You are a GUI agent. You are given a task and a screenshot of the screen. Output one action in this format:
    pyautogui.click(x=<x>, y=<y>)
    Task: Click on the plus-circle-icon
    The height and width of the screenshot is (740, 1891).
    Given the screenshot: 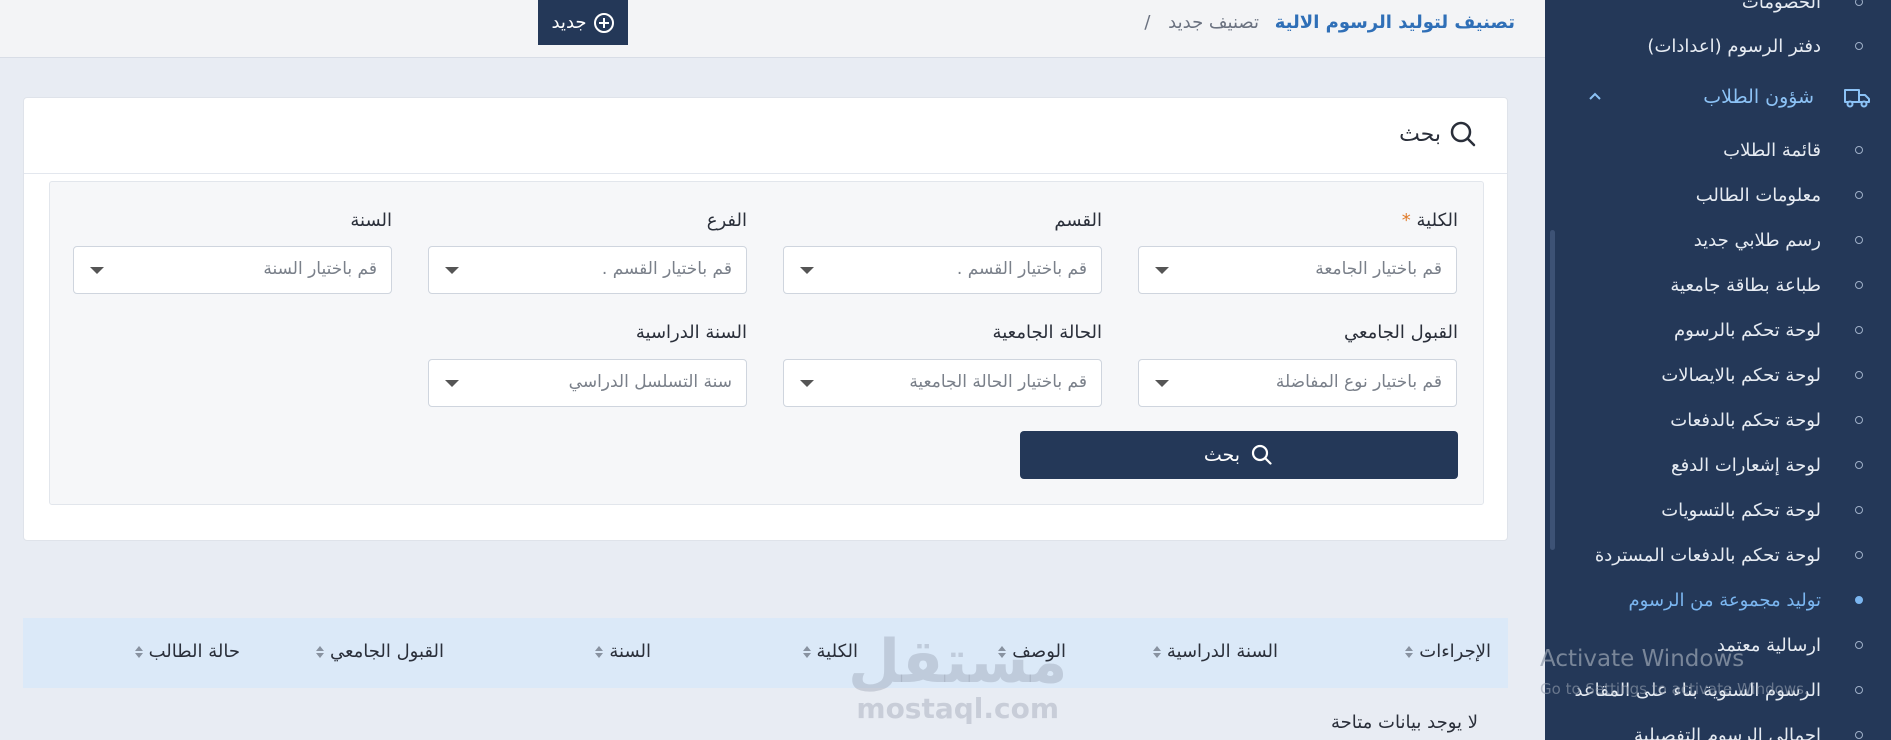 What is the action you would take?
    pyautogui.click(x=603, y=22)
    